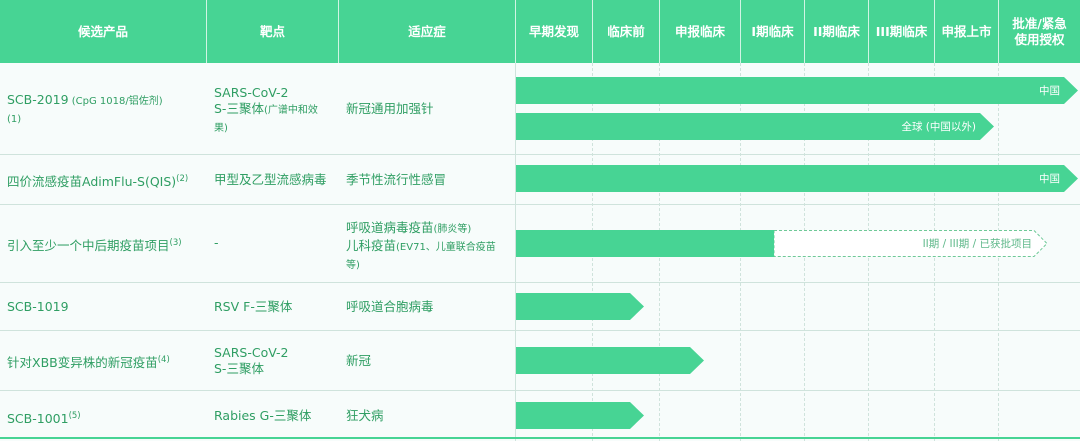 This screenshot has height=441, width=1080. What do you see at coordinates (1039, 31) in the screenshot?
I see `header-stage-approval: 批准/紧急 使用授权` at bounding box center [1039, 31].